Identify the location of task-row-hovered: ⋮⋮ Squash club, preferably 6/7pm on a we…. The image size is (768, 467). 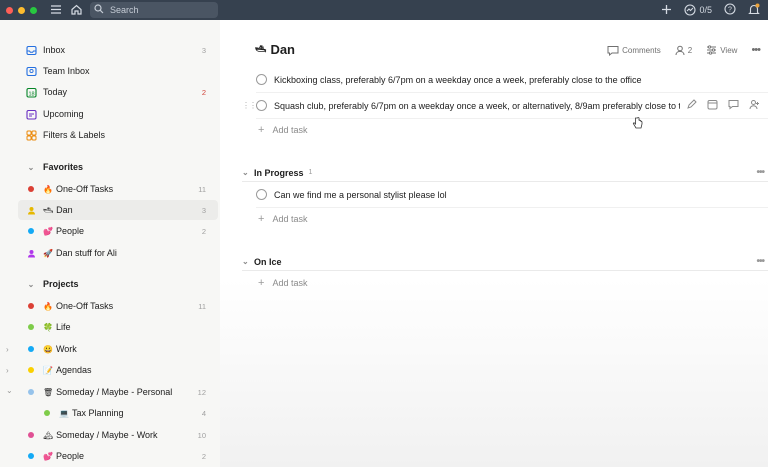
(505, 106).